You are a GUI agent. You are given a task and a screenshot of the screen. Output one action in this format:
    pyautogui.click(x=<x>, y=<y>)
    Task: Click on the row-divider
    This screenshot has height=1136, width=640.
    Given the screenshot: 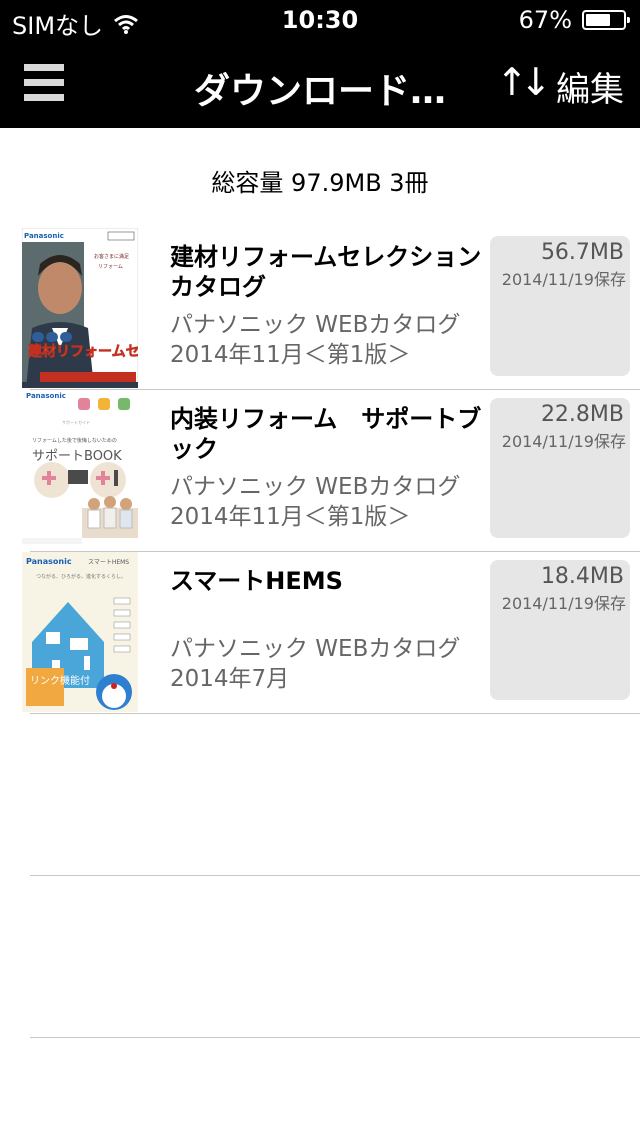 What is the action you would take?
    pyautogui.click(x=335, y=713)
    